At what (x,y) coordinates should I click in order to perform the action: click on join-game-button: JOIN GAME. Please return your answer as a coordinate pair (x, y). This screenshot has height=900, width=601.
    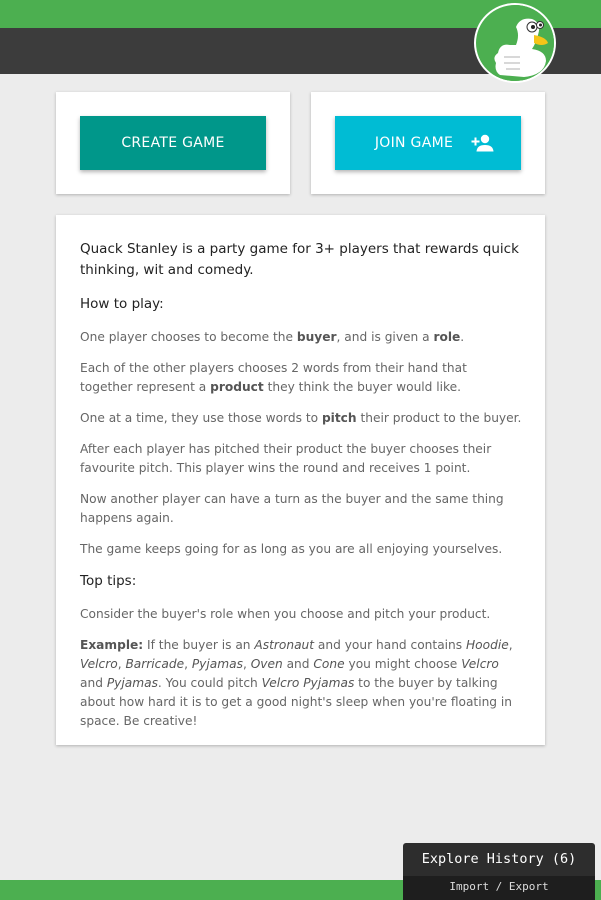
    Looking at the image, I should click on (428, 143).